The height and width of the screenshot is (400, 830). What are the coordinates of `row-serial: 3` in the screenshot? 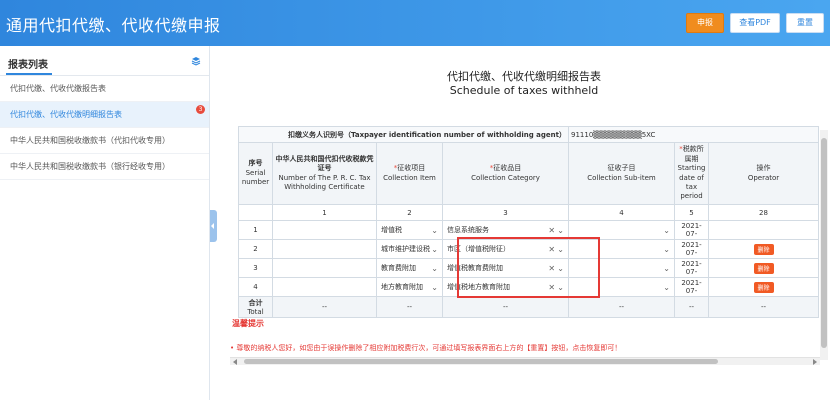 It's located at (255, 268).